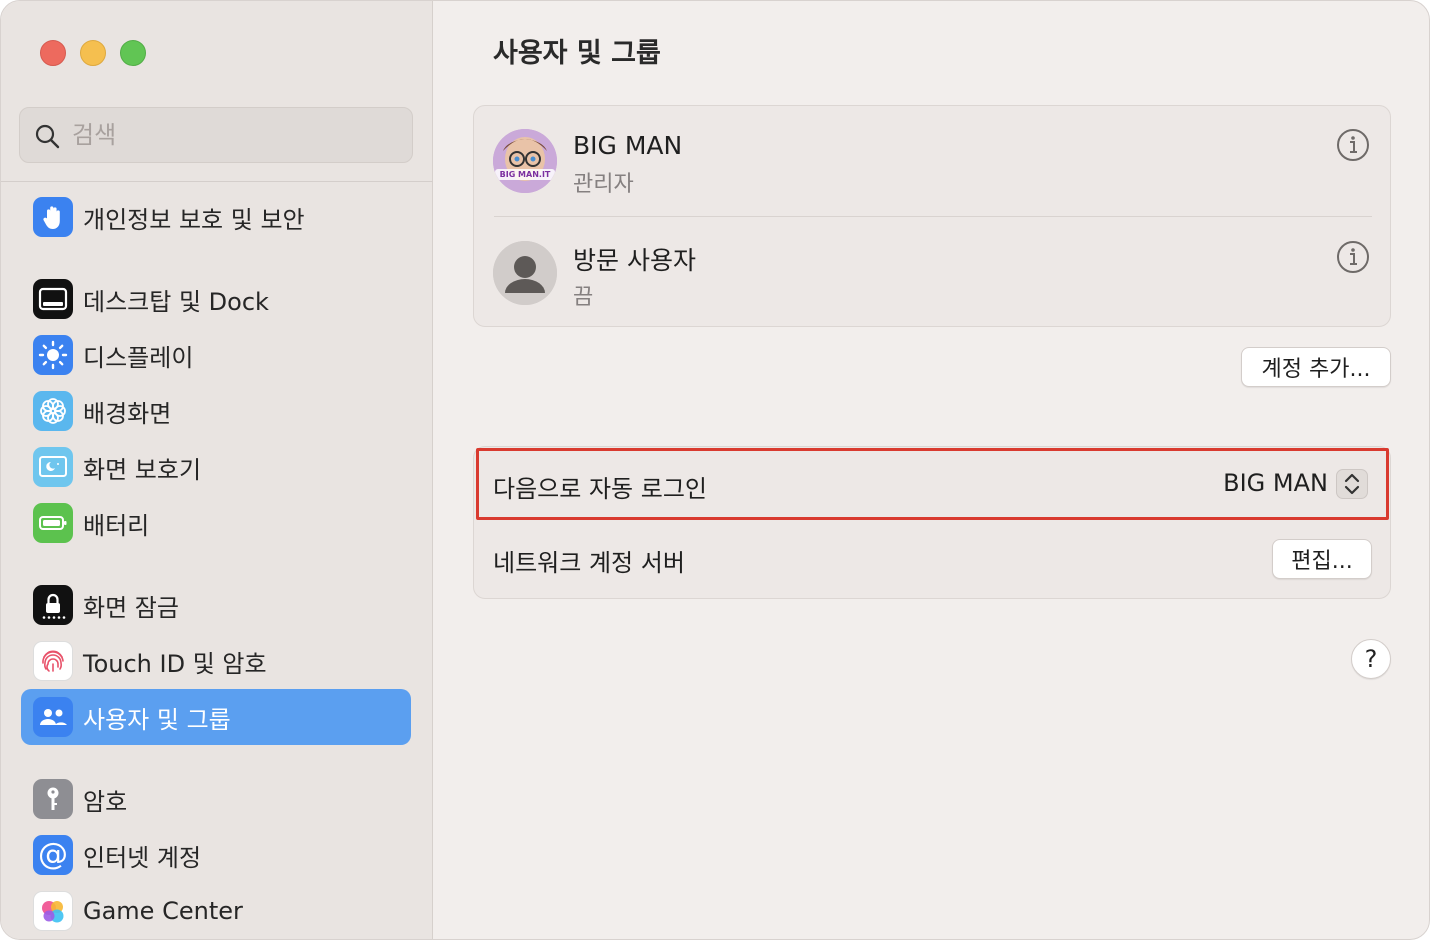  What do you see at coordinates (138, 357) in the screenshot?
I see `sidebar-item-label: 디스플레이` at bounding box center [138, 357].